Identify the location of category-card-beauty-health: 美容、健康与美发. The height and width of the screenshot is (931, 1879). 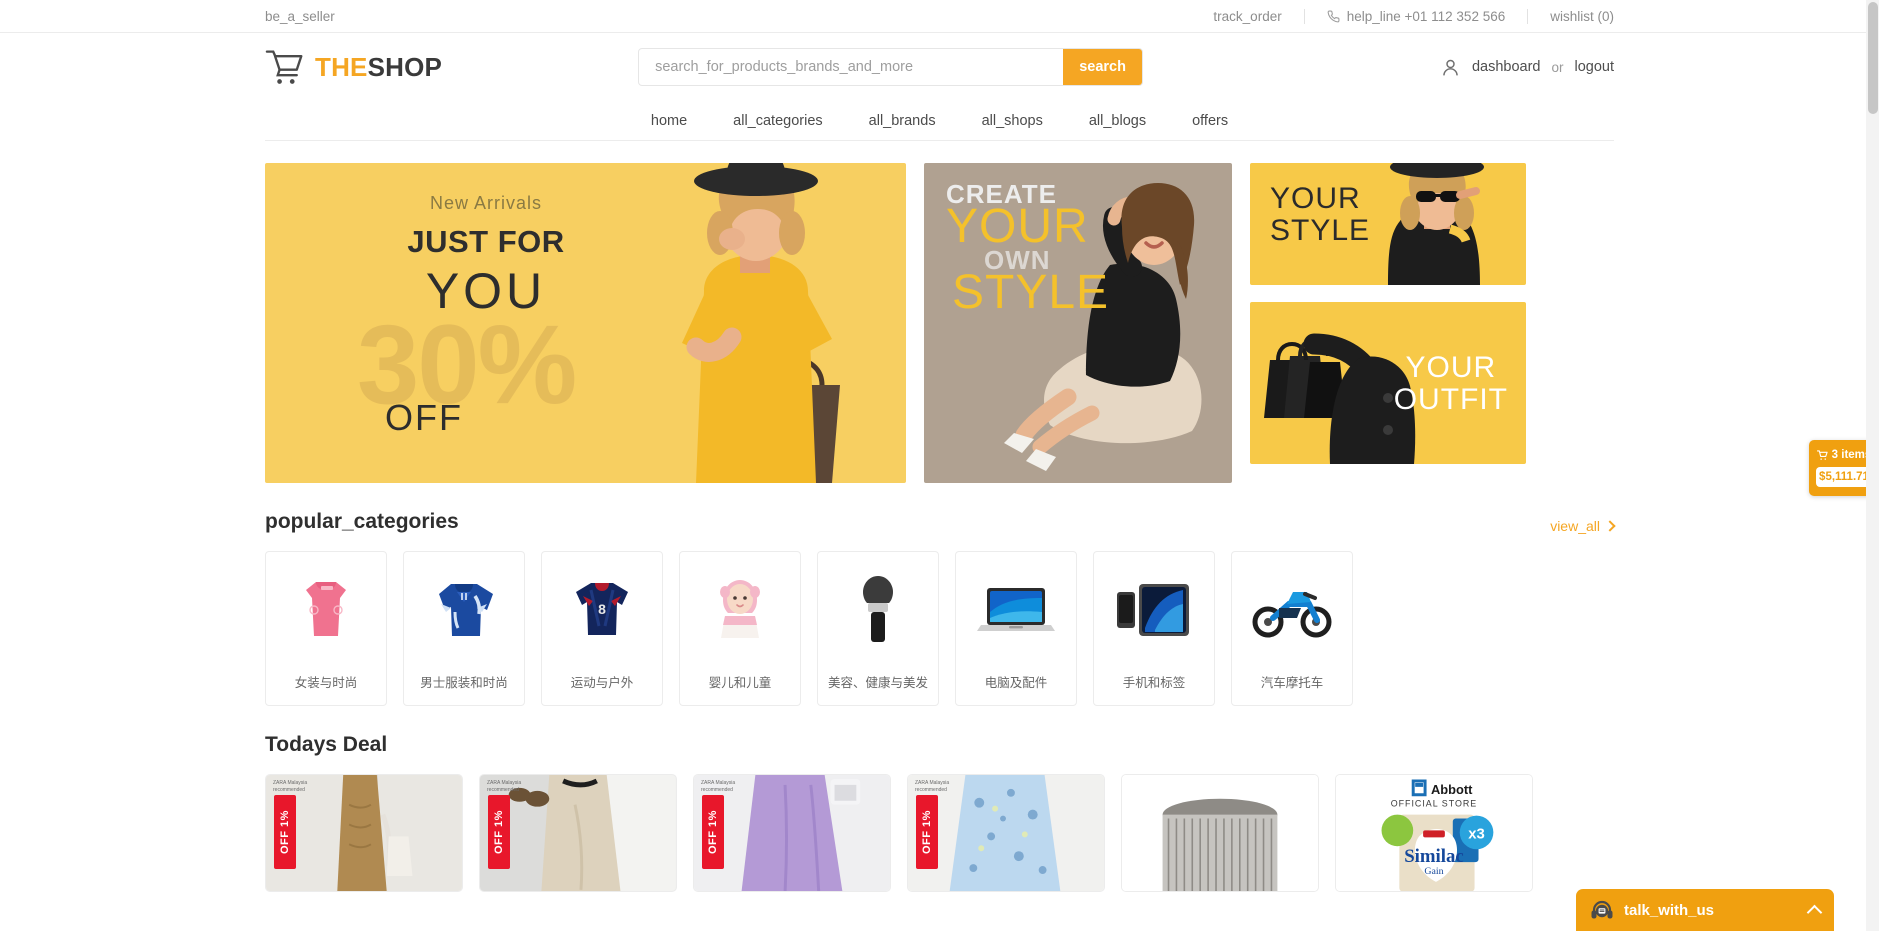
(878, 628).